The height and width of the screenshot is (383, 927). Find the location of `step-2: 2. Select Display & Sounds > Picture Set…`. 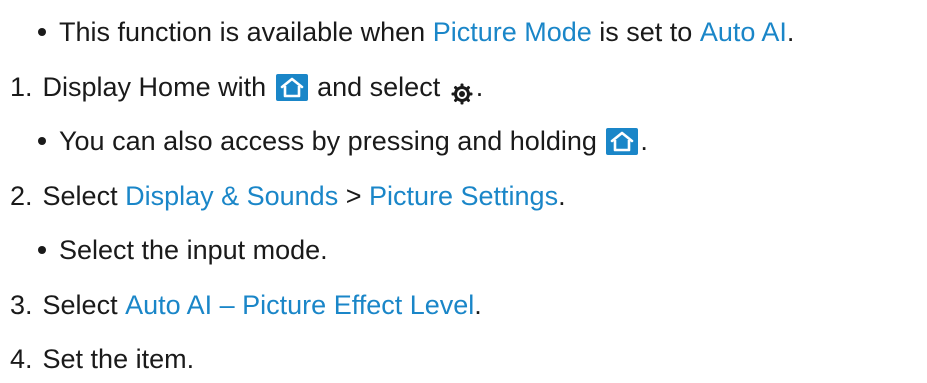

step-2: 2. Select Display & Sounds > Picture Set… is located at coordinates (288, 196).